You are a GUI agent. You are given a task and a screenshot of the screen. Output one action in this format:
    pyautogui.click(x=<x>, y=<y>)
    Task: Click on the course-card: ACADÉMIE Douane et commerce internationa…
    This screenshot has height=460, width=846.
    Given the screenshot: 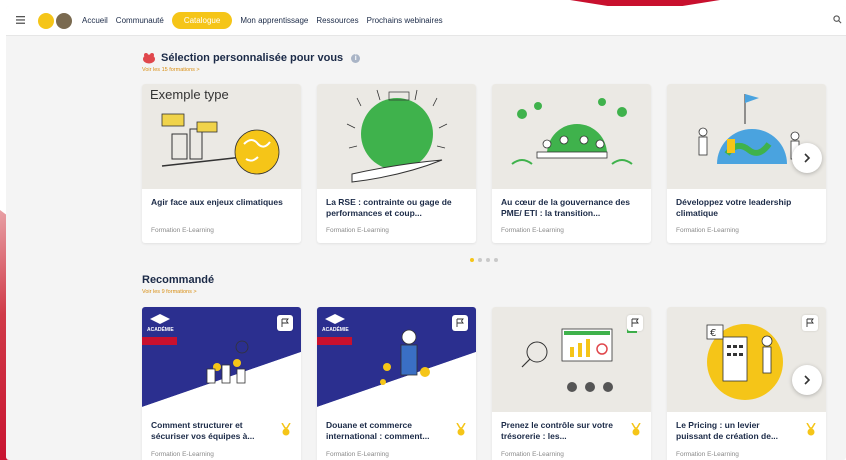 What is the action you would take?
    pyautogui.click(x=396, y=383)
    